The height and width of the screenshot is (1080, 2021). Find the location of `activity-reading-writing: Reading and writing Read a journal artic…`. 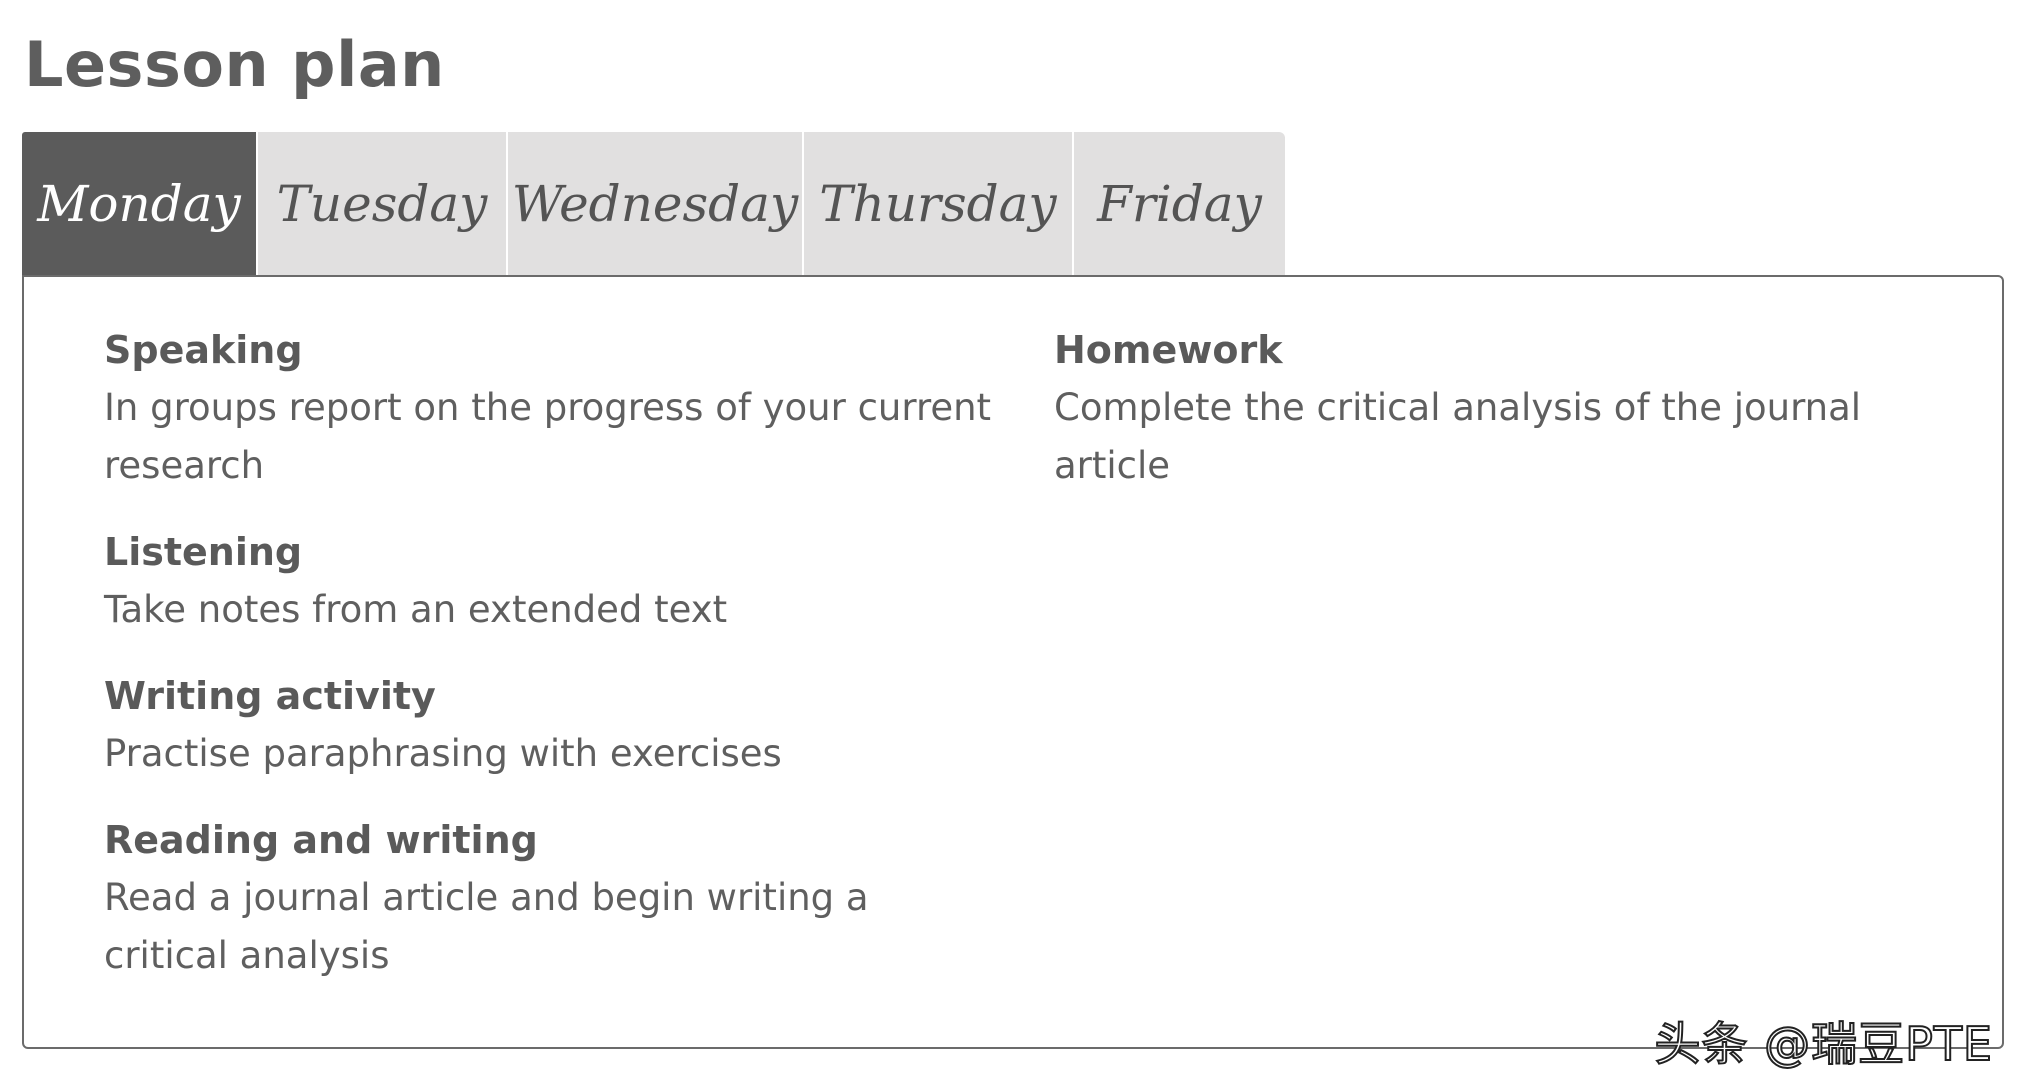

activity-reading-writing: Reading and writing Read a journal artic… is located at coordinates (554, 898).